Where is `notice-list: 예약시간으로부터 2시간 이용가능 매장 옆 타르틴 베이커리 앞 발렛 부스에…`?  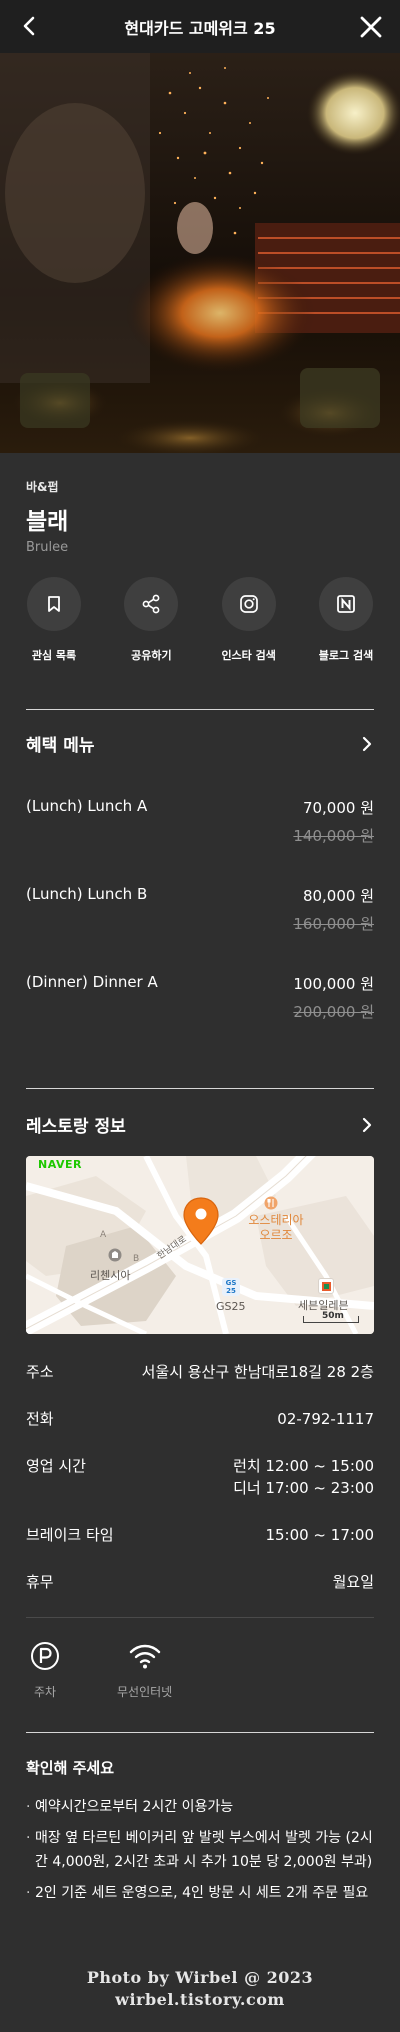 notice-list: 예약시간으로부터 2시간 이용가능 매장 옆 타르틴 베이커리 앞 발렛 부스에… is located at coordinates (201, 1853).